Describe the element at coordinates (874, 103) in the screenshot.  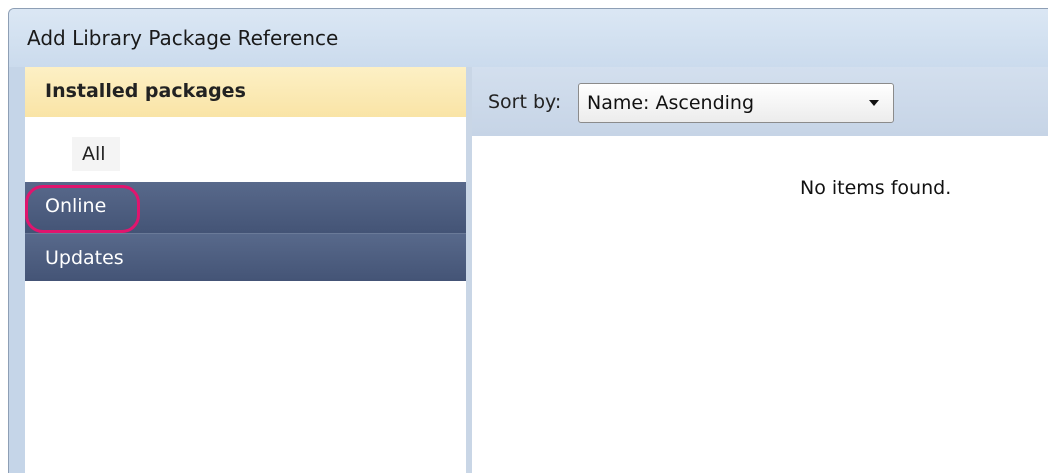
I see `chevron-down-icon` at that location.